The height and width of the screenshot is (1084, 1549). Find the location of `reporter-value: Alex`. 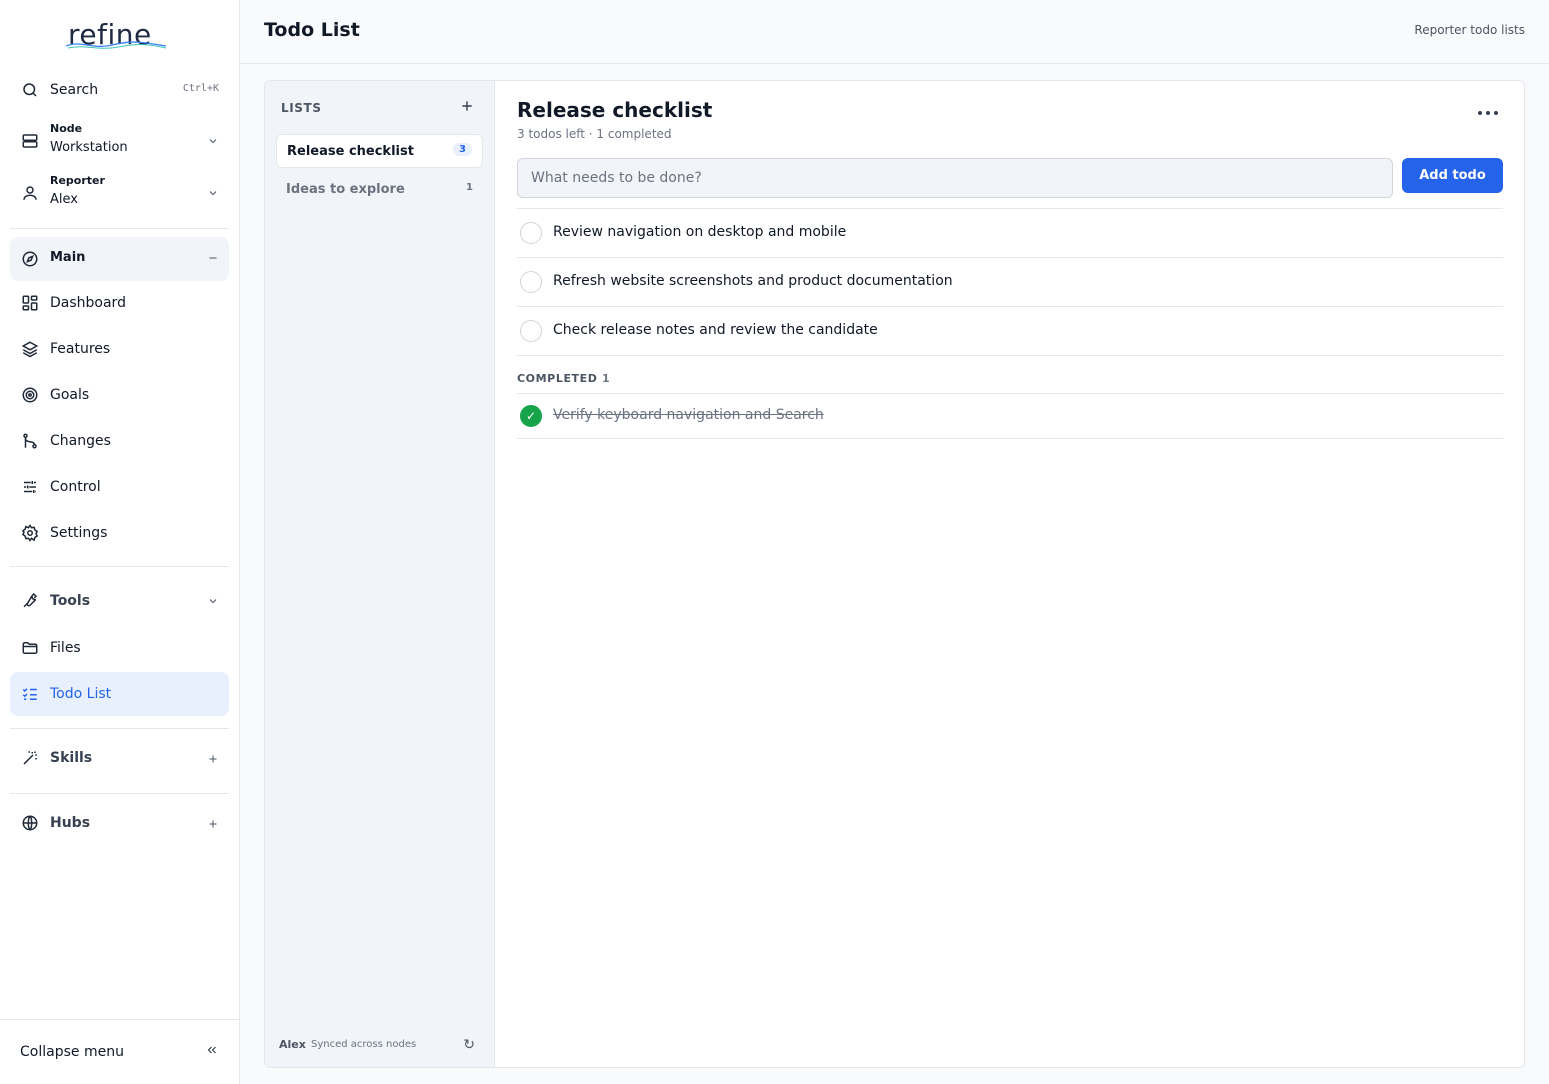

reporter-value: Alex is located at coordinates (64, 199).